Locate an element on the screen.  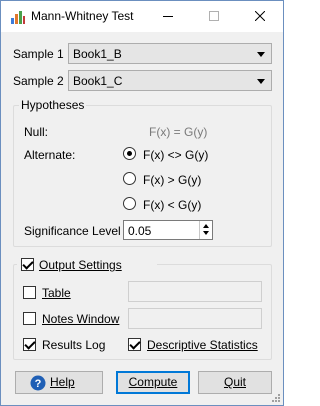
quit-label: Quit is located at coordinates (234, 382).